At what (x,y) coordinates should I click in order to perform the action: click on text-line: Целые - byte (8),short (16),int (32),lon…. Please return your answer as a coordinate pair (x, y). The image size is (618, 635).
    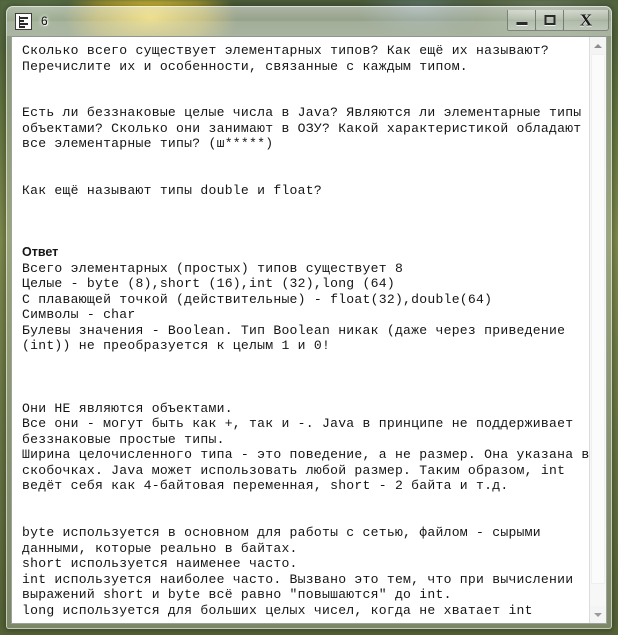
    Looking at the image, I should click on (208, 284).